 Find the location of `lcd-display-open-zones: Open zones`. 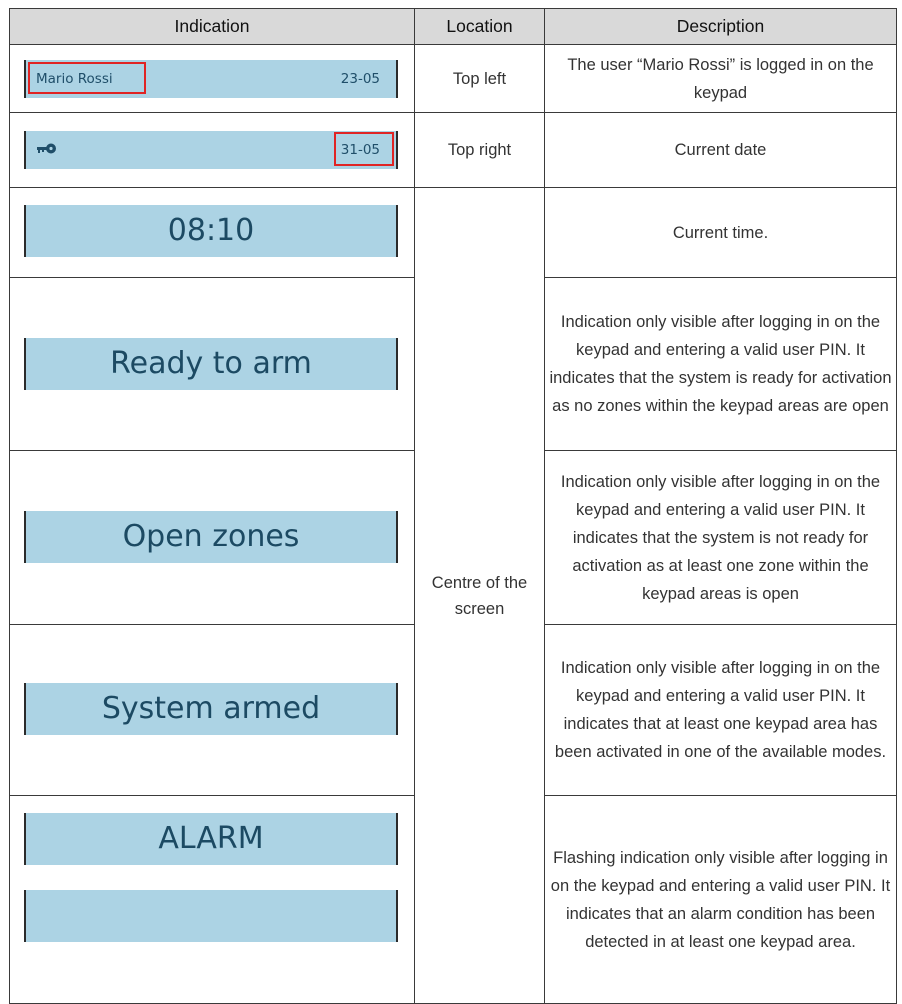

lcd-display-open-zones: Open zones is located at coordinates (211, 537).